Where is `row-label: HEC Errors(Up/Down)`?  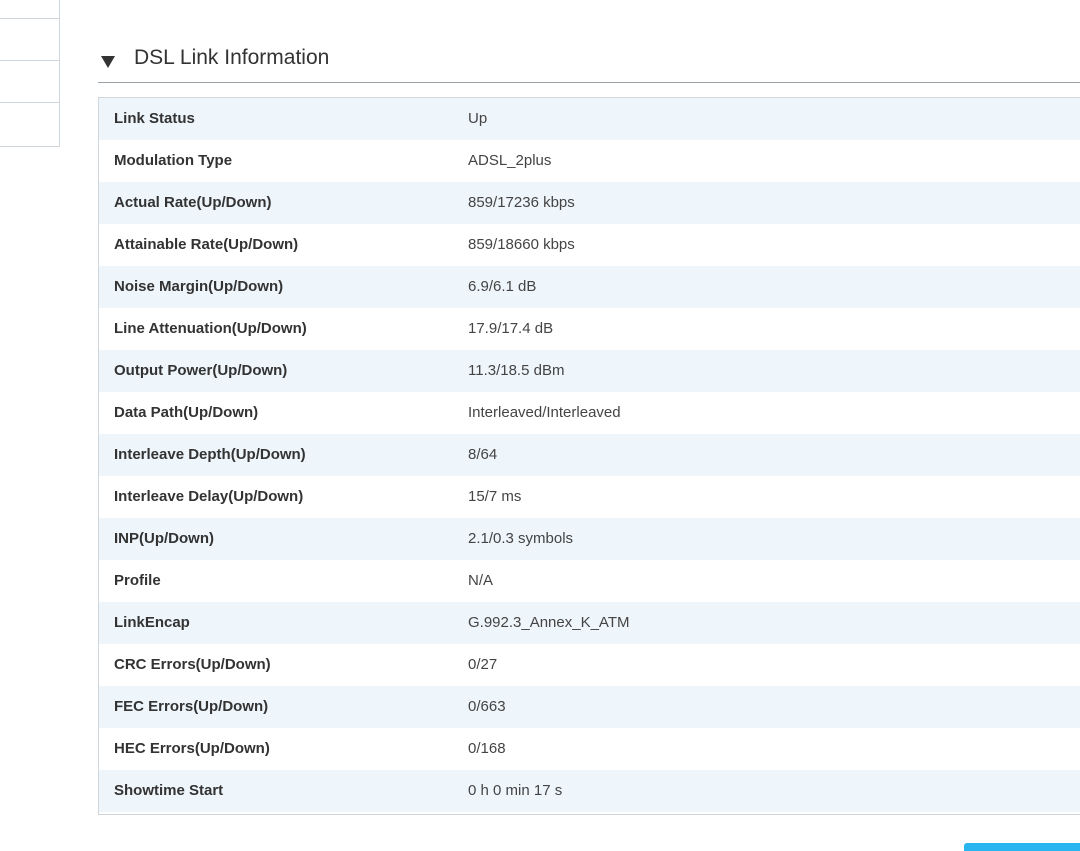 row-label: HEC Errors(Up/Down) is located at coordinates (192, 748).